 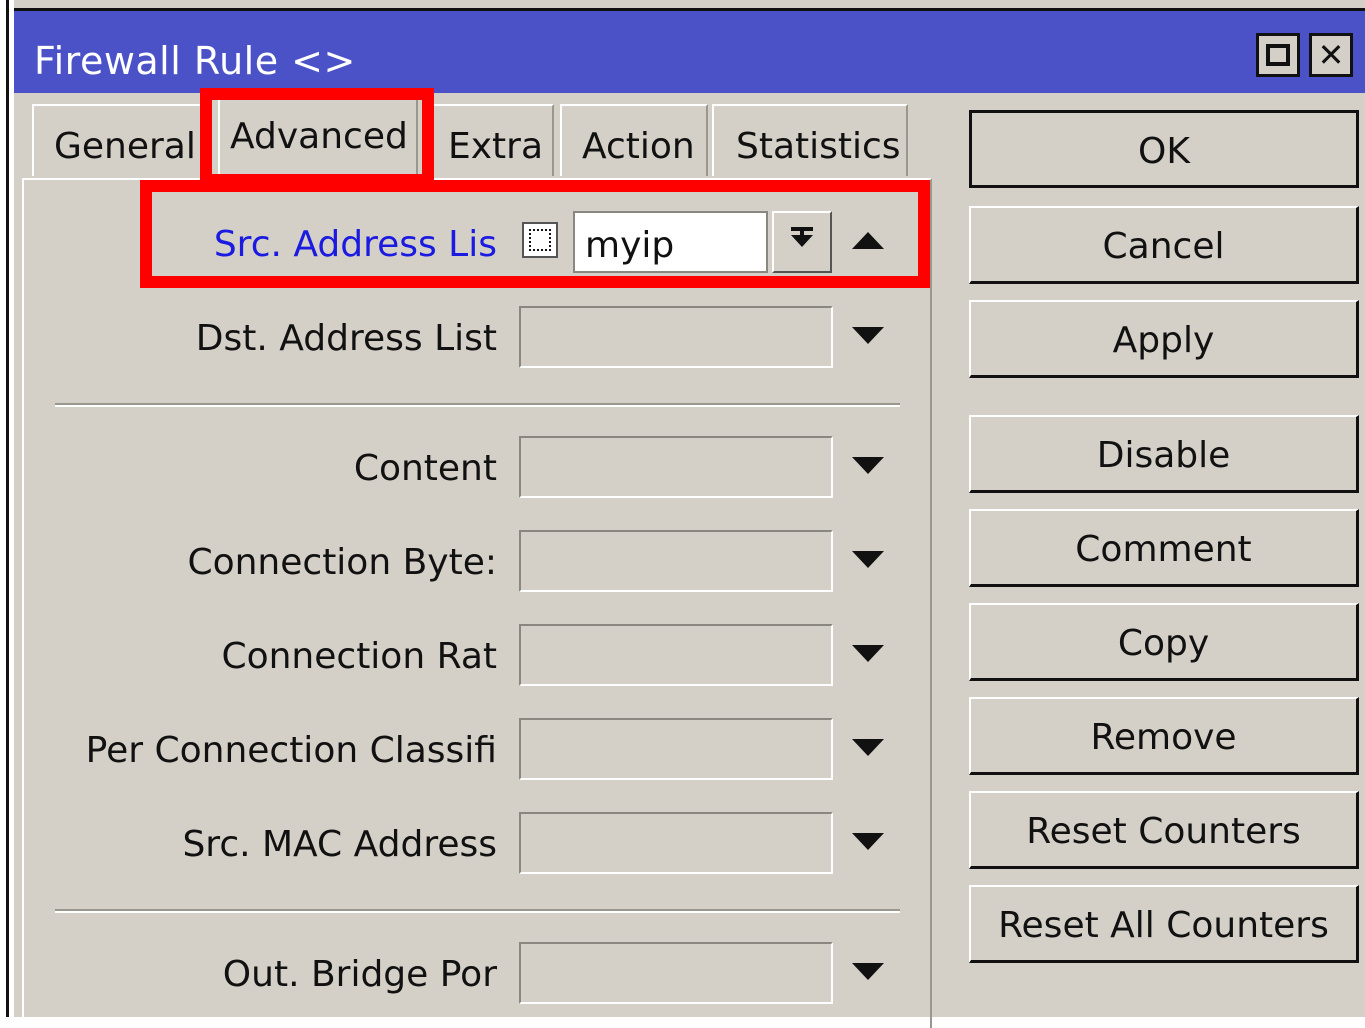 I want to click on src-mac-address-label: Src. MAC Address, so click(x=339, y=844).